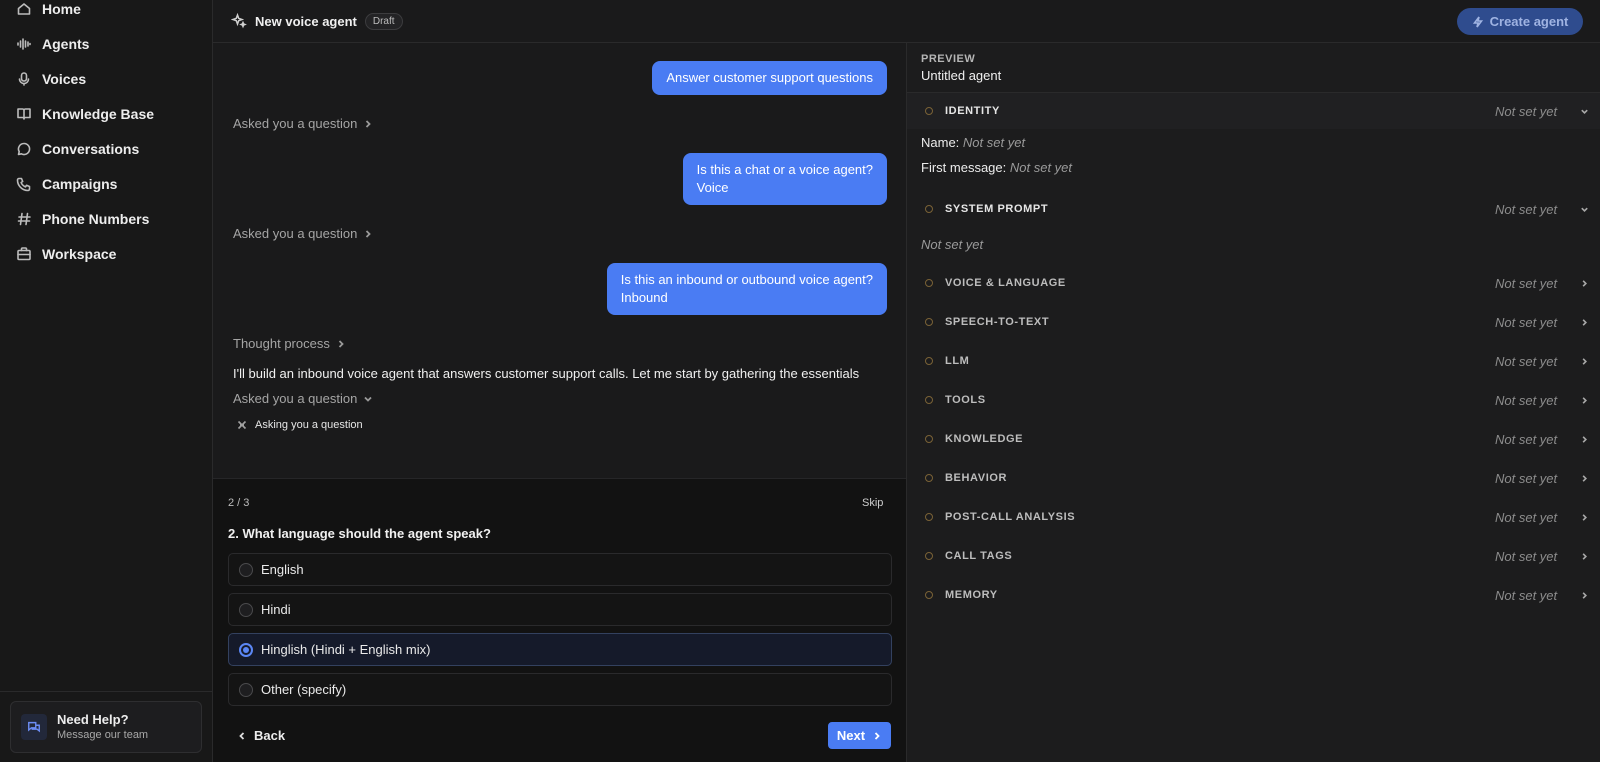 The image size is (1600, 762). Describe the element at coordinates (560, 649) in the screenshot. I see `option-hinglish: Hinglish (Hindi + English mix)` at that location.